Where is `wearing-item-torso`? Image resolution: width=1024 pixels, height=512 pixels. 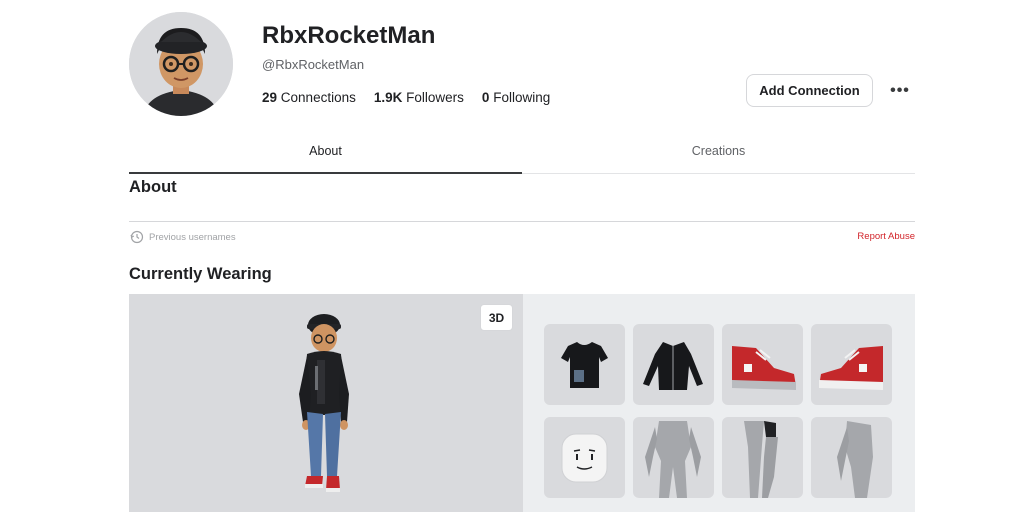 wearing-item-torso is located at coordinates (673, 457).